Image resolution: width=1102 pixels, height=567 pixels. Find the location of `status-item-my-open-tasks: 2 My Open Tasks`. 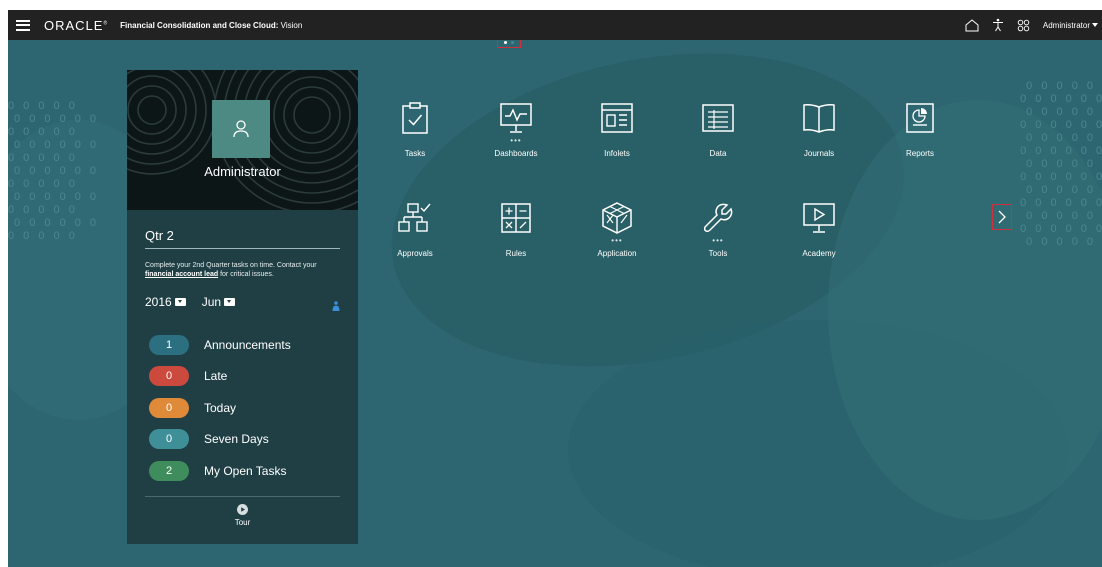

status-item-my-open-tasks: 2 My Open Tasks is located at coordinates (220, 471).